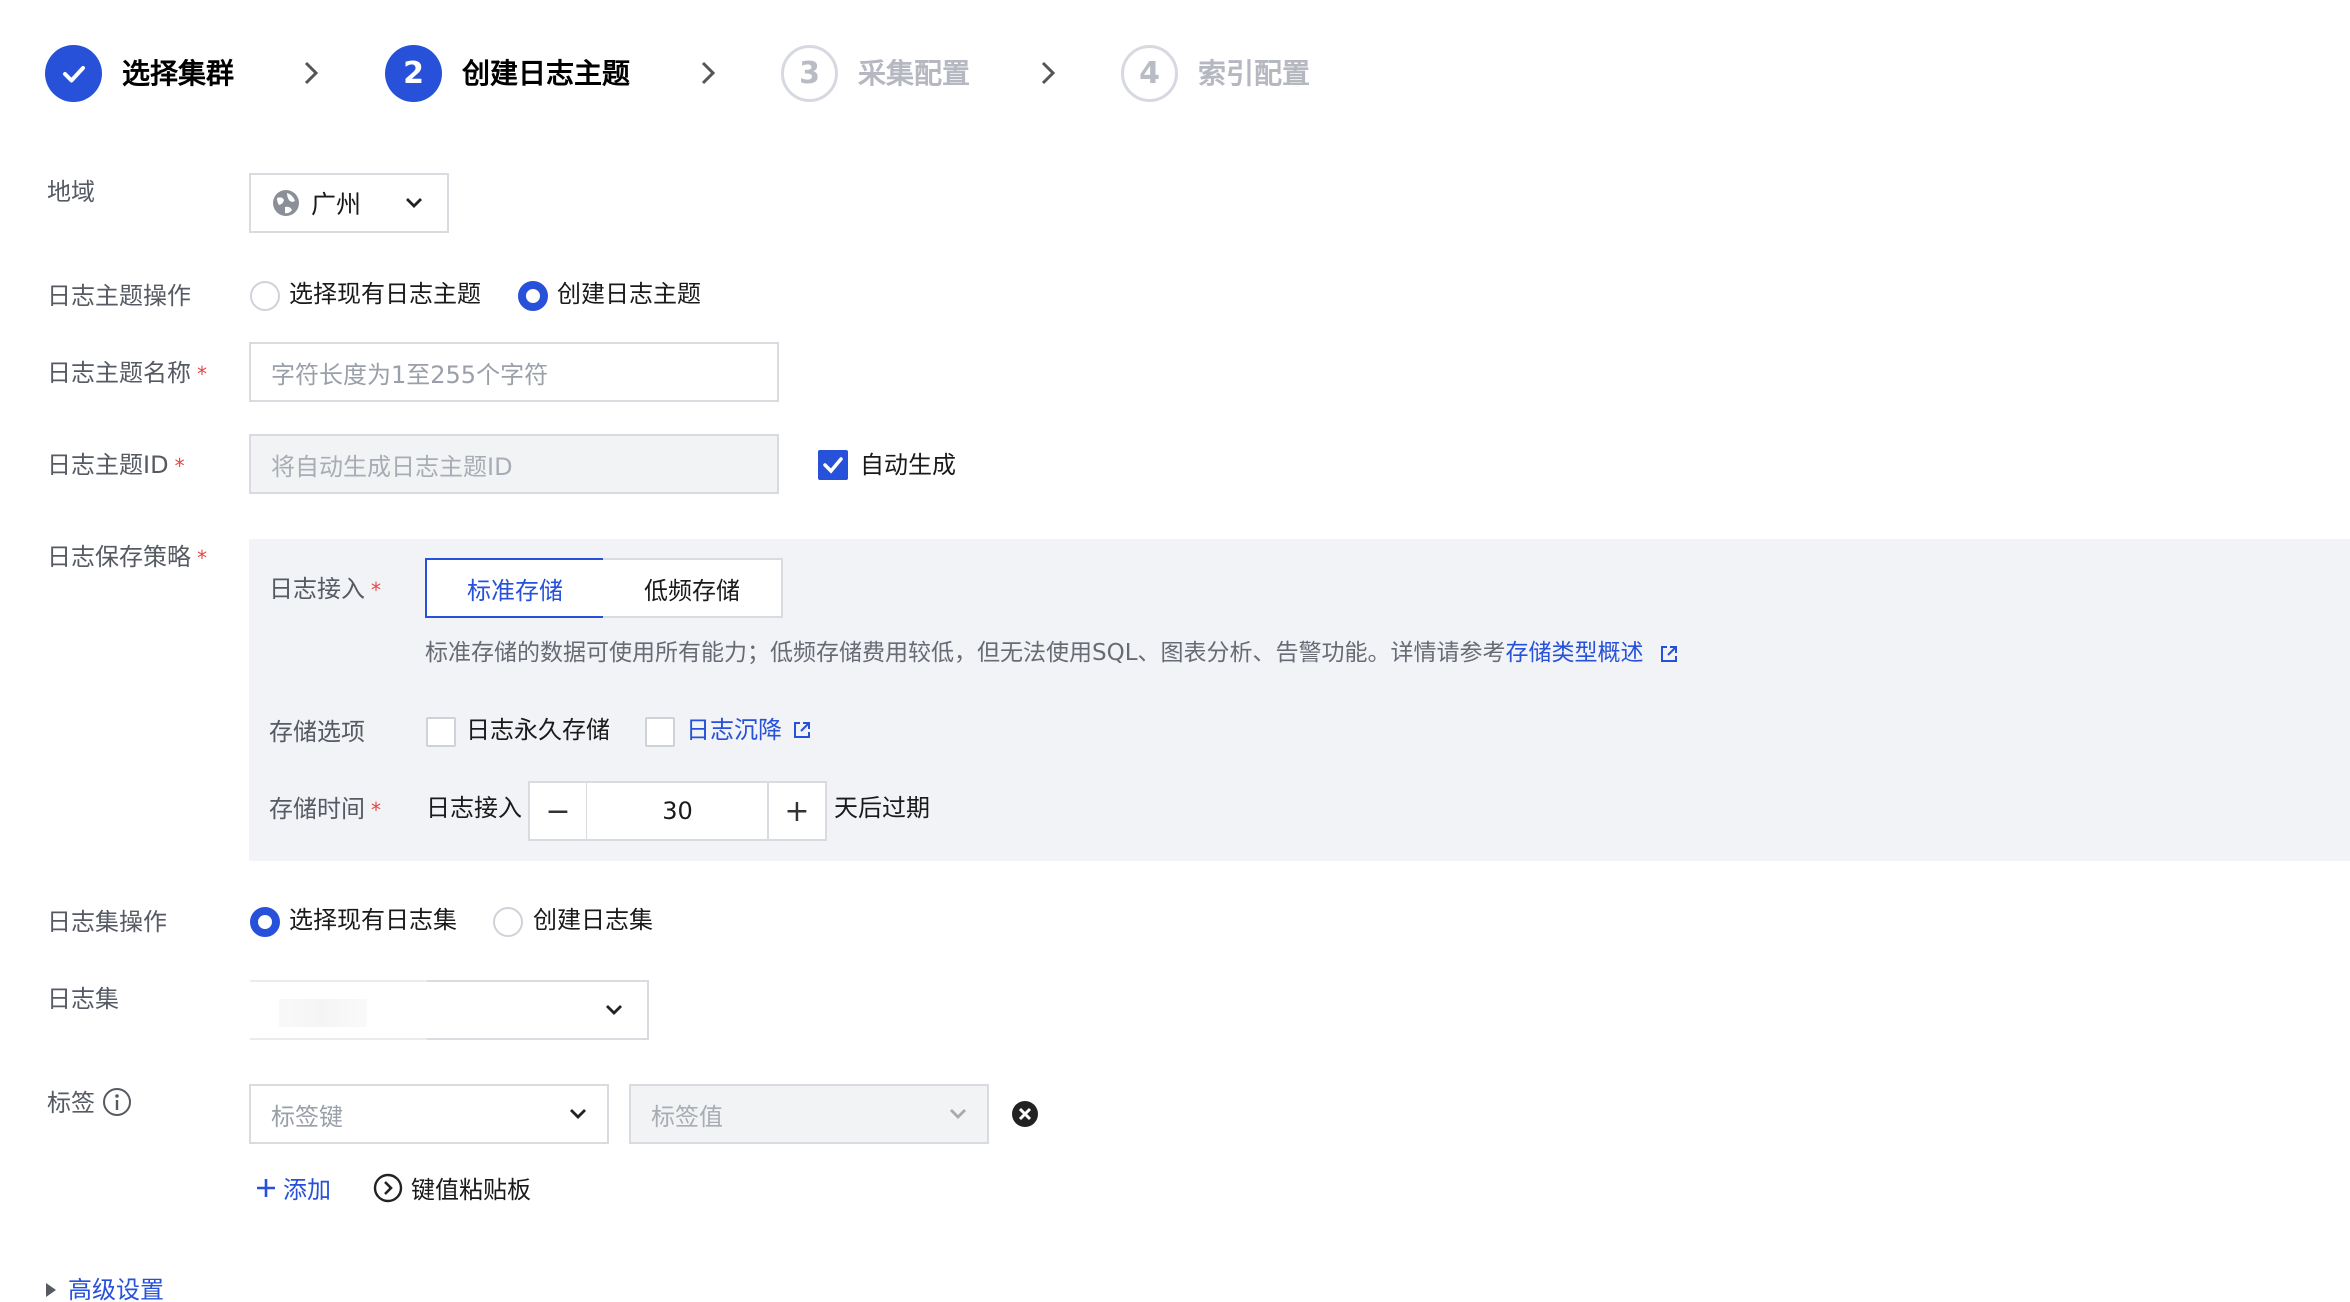 This screenshot has width=2350, height=1302. What do you see at coordinates (265, 922) in the screenshot?
I see `radio-existing-logset` at bounding box center [265, 922].